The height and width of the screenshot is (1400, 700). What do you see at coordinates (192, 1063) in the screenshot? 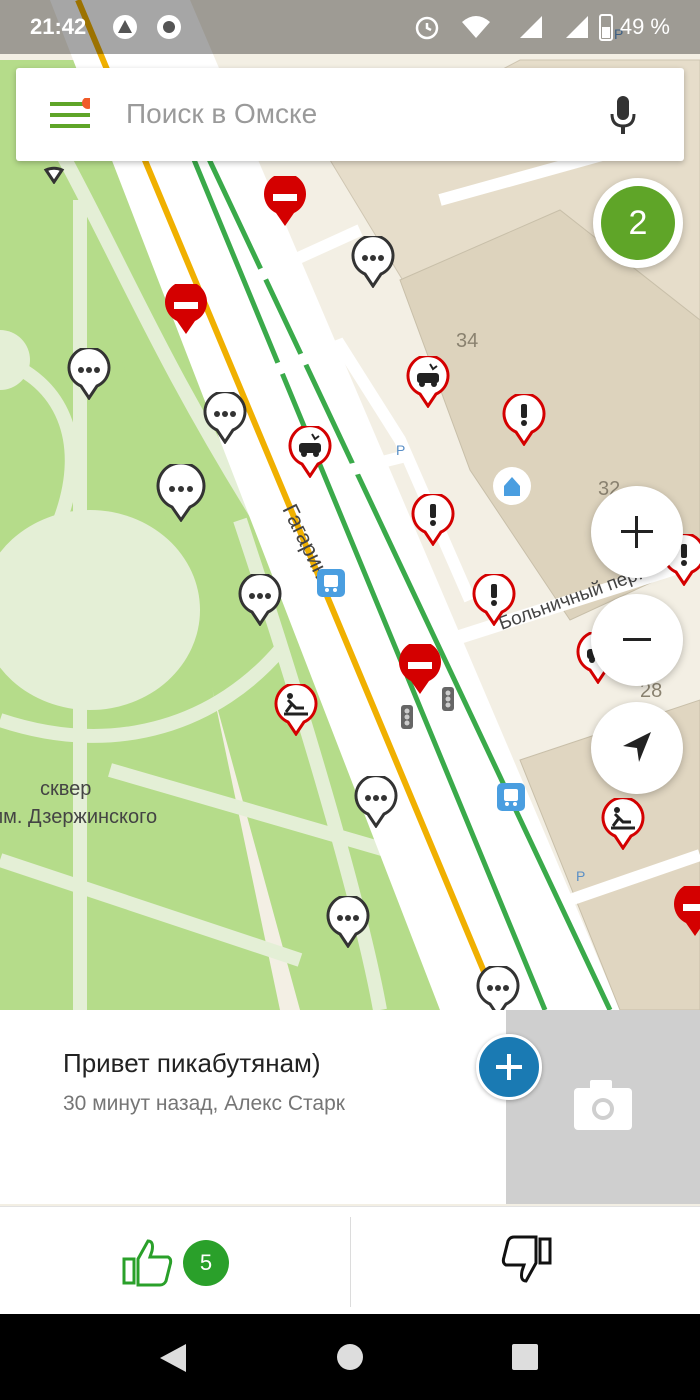
I see `event-title: Привет пикабутянам)` at bounding box center [192, 1063].